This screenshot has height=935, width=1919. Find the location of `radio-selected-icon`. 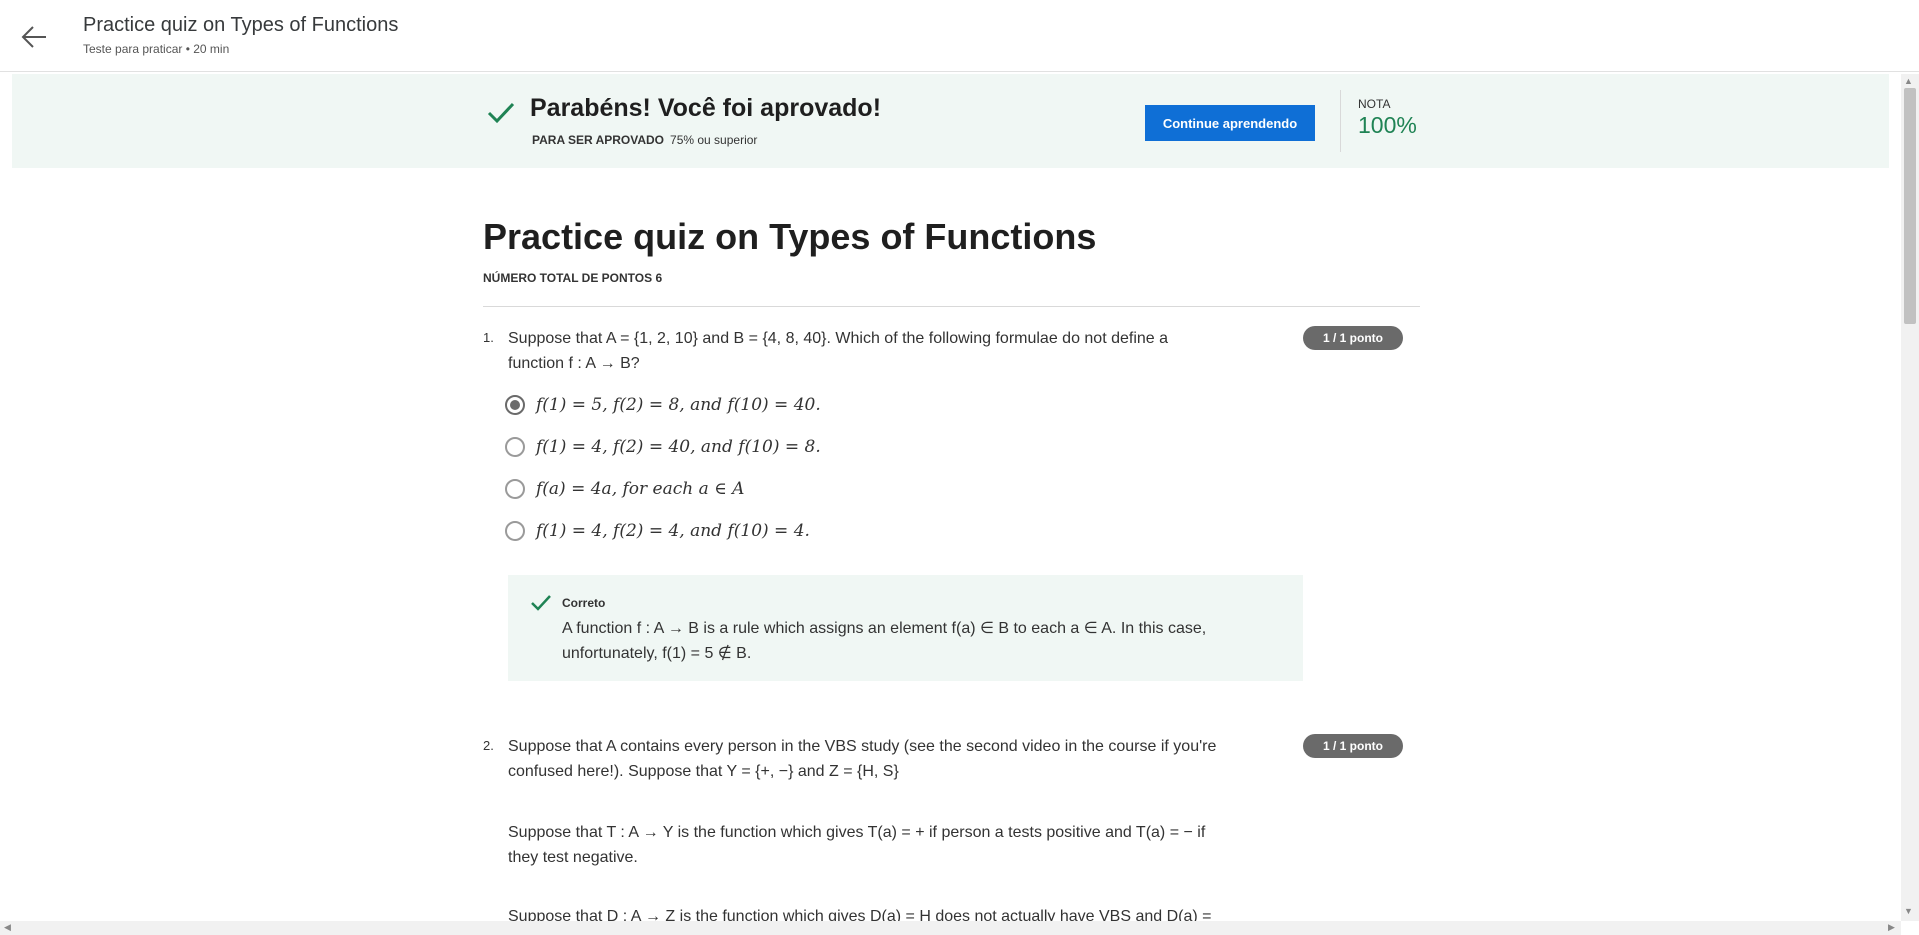

radio-selected-icon is located at coordinates (515, 405).